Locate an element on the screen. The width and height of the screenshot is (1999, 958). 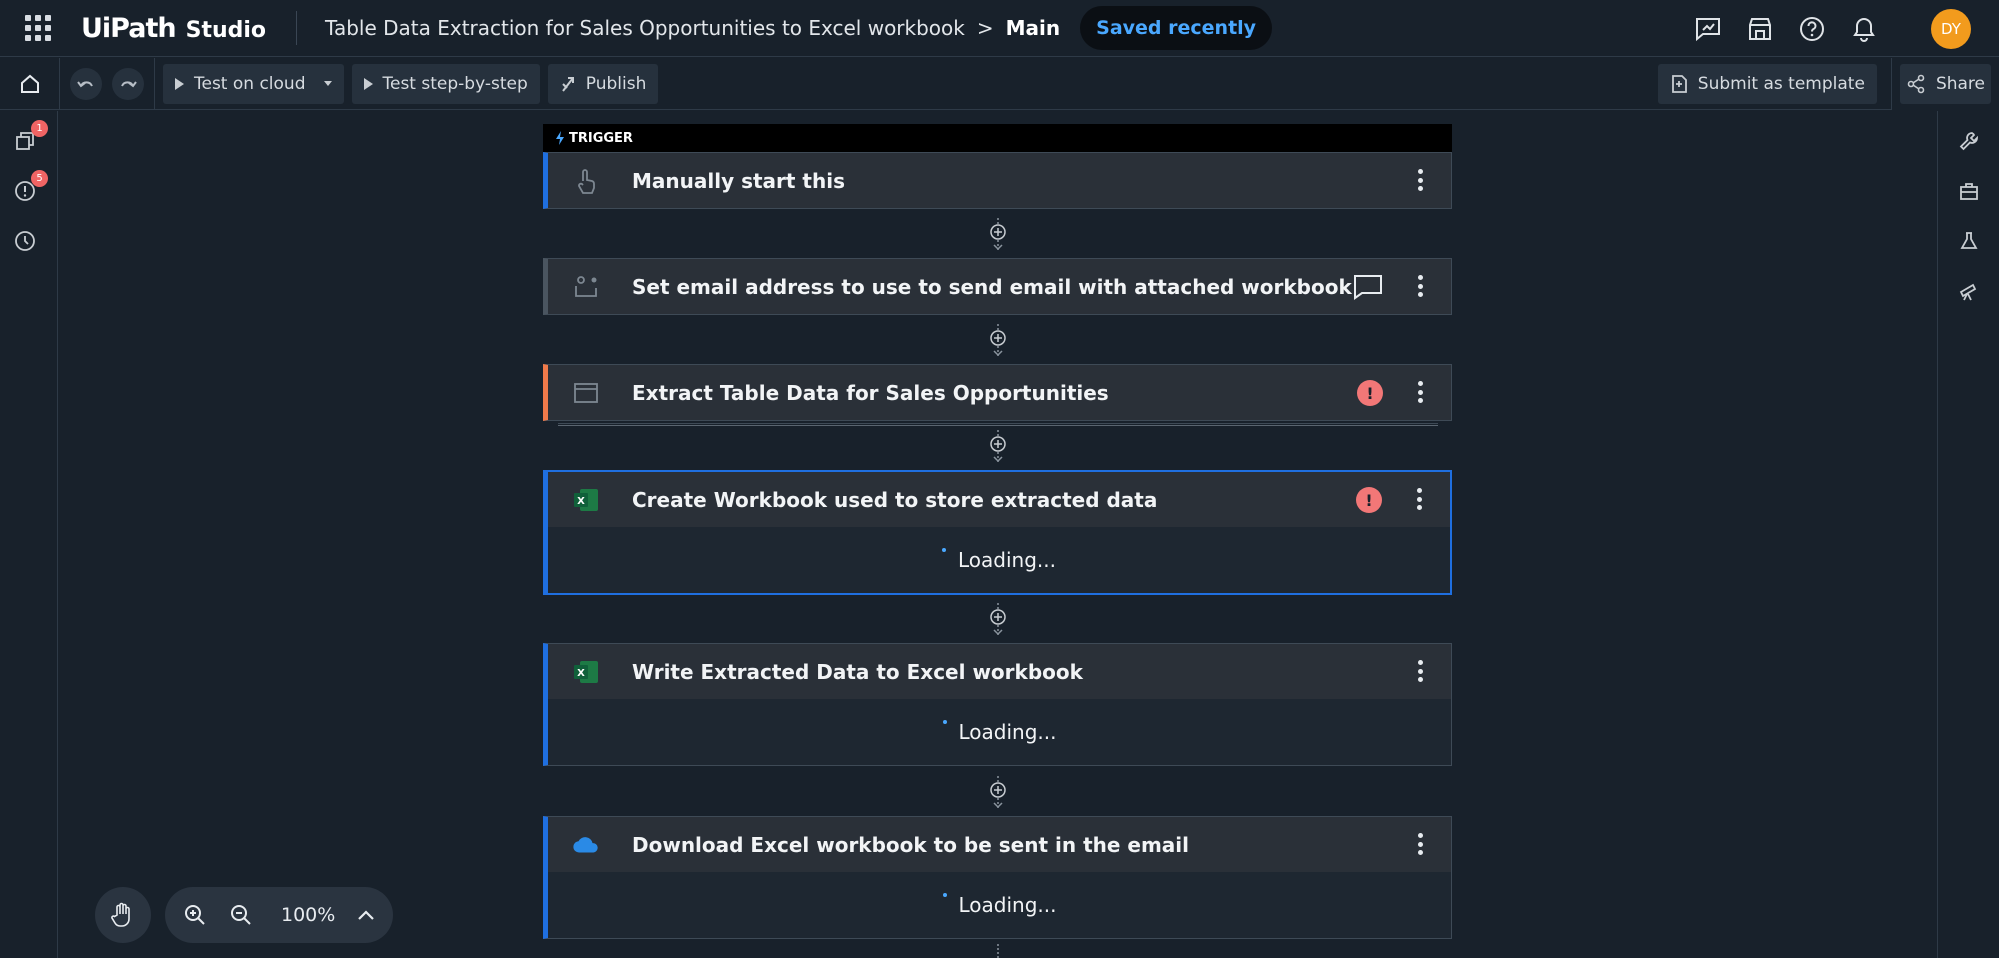
hand-icon is located at coordinates (120, 914).